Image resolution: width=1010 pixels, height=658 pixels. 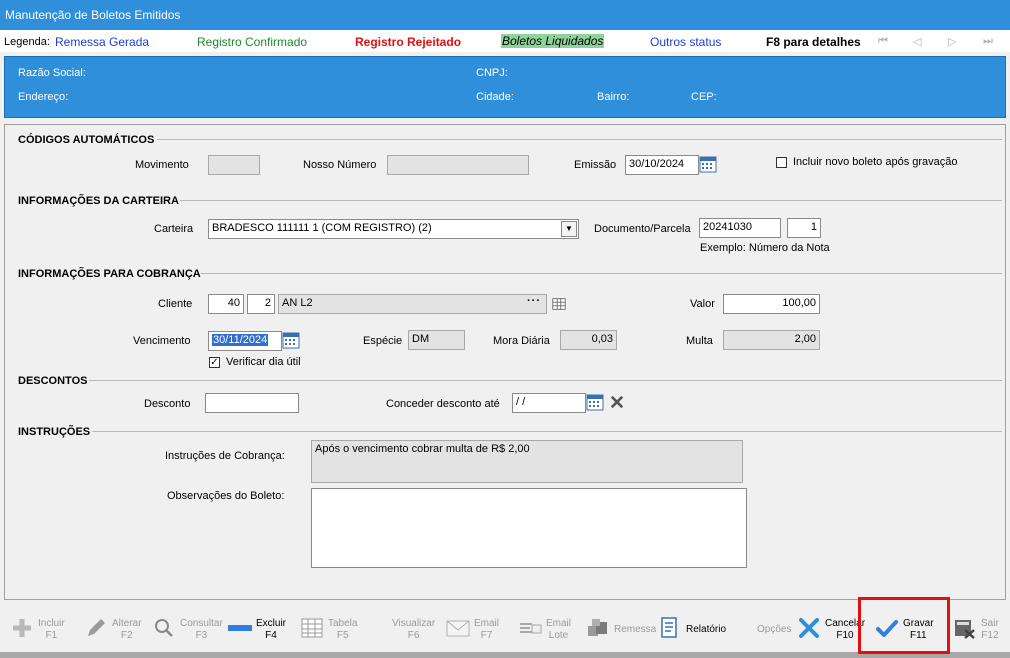 I want to click on valor-label: Valor, so click(x=702, y=304).